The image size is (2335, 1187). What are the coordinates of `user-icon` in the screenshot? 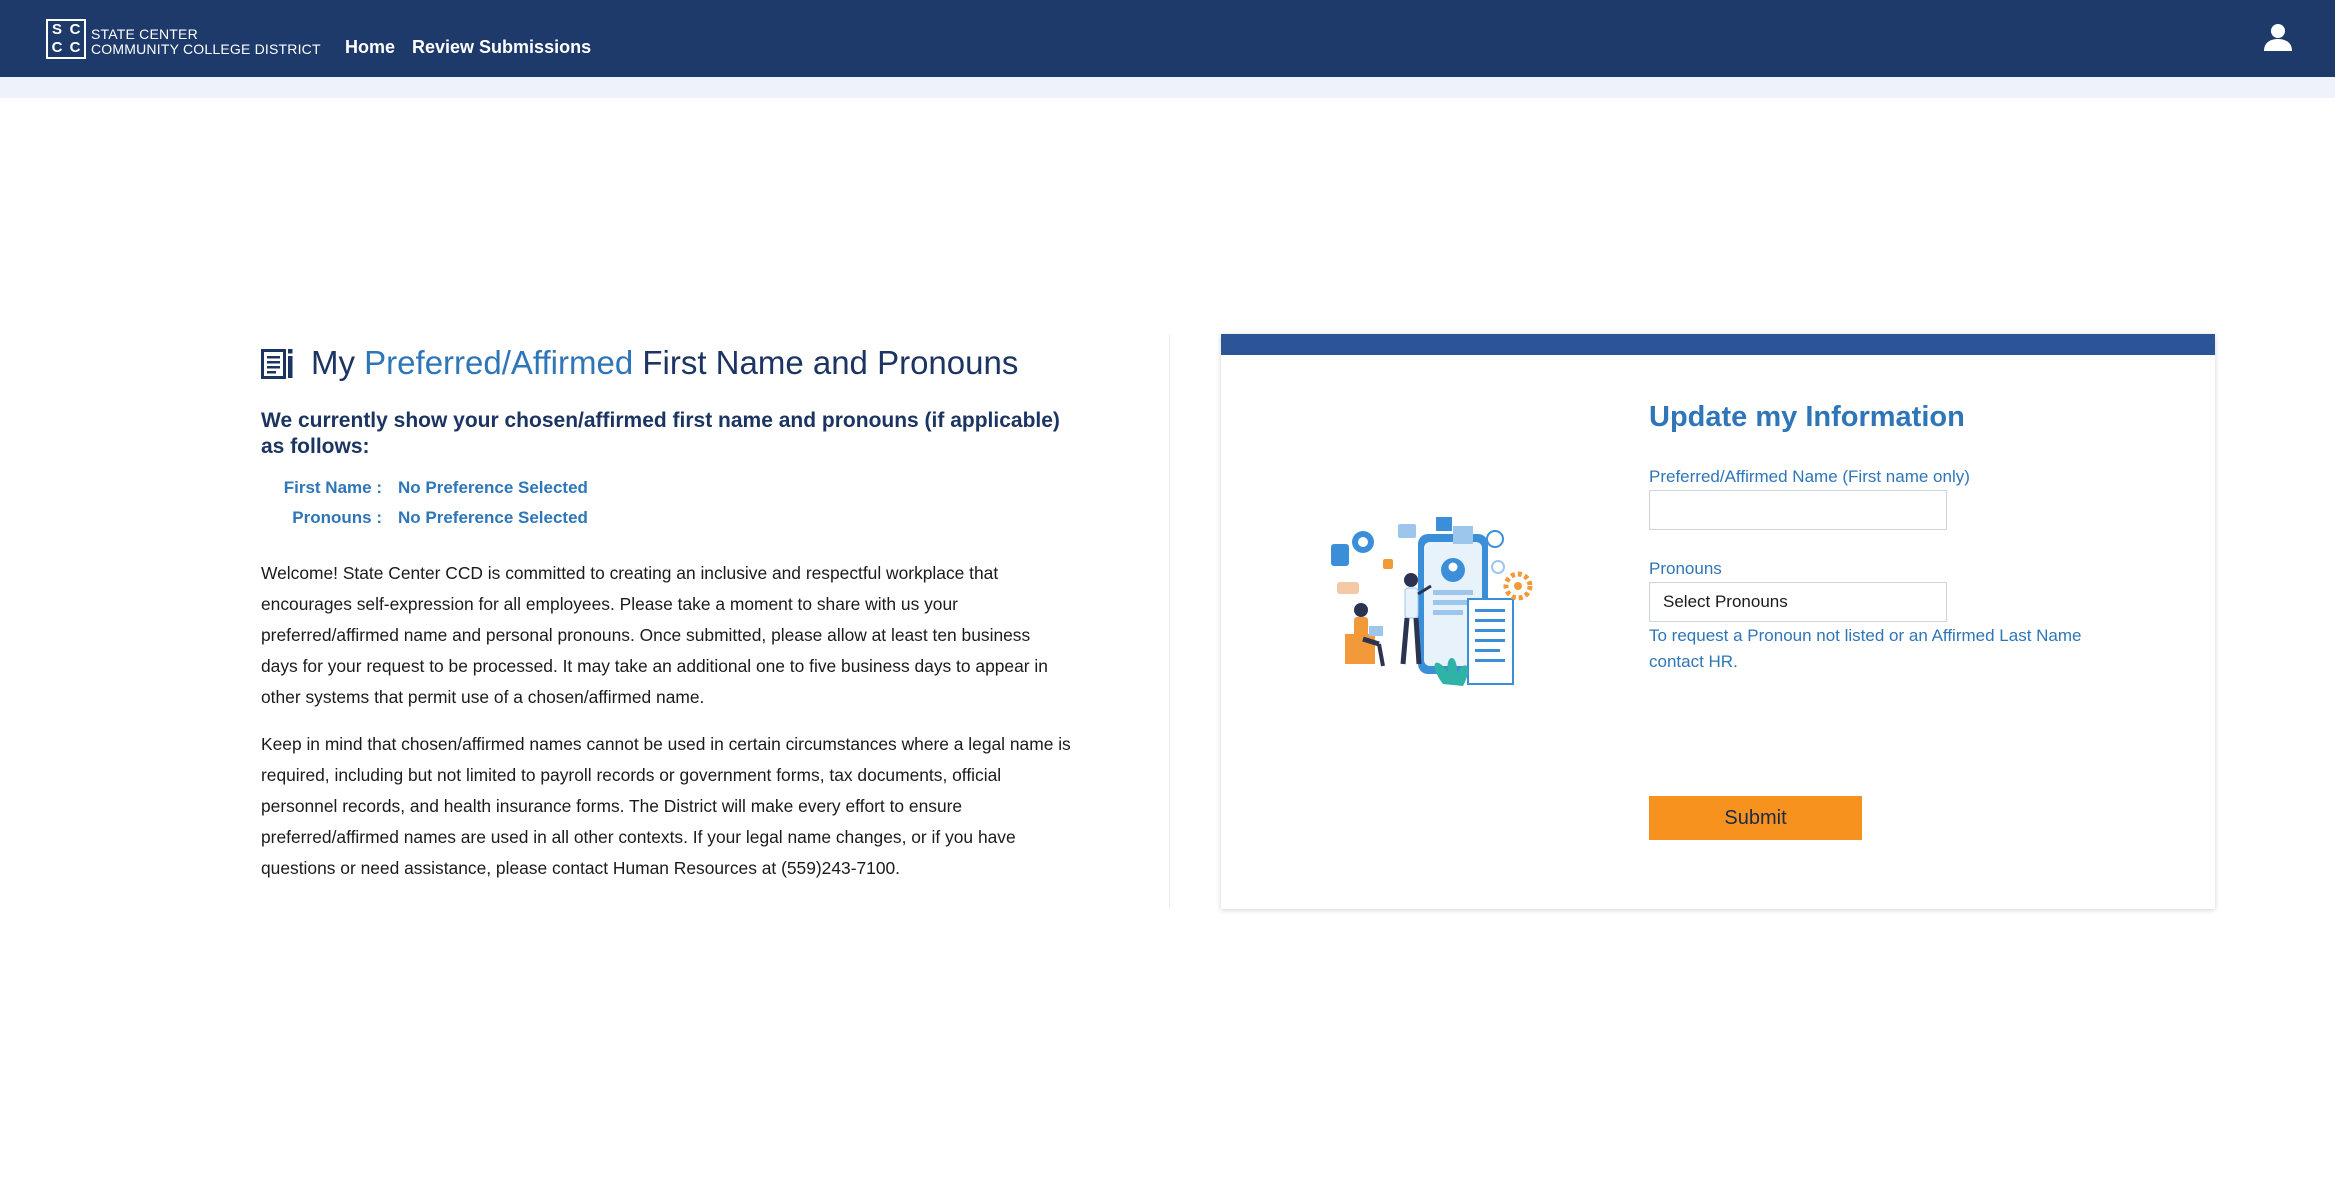 It's located at (2278, 37).